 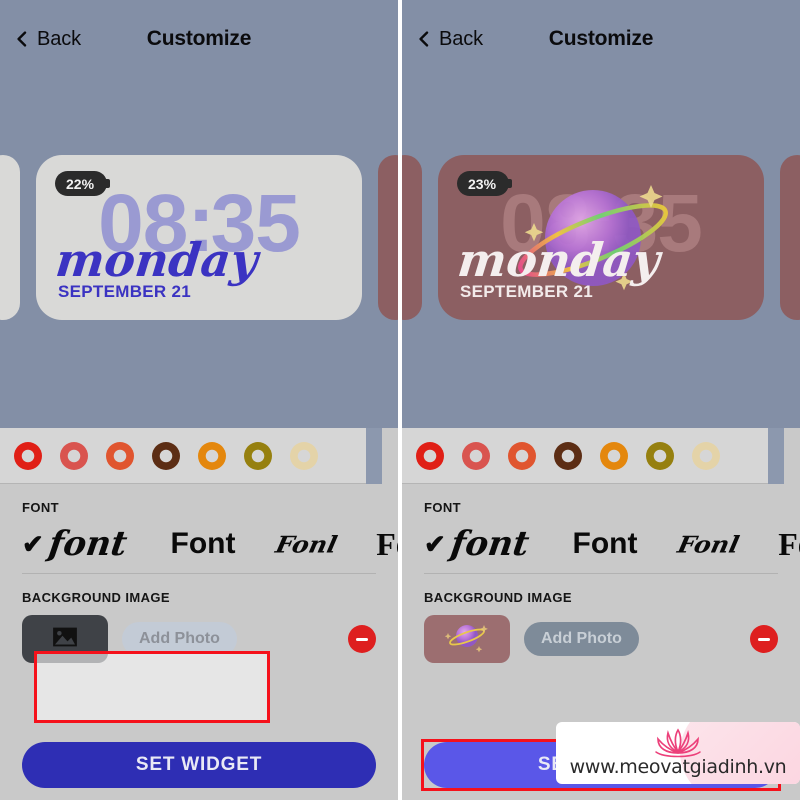 I want to click on widget-date-left: SEPTEMBER 21, so click(x=125, y=291).